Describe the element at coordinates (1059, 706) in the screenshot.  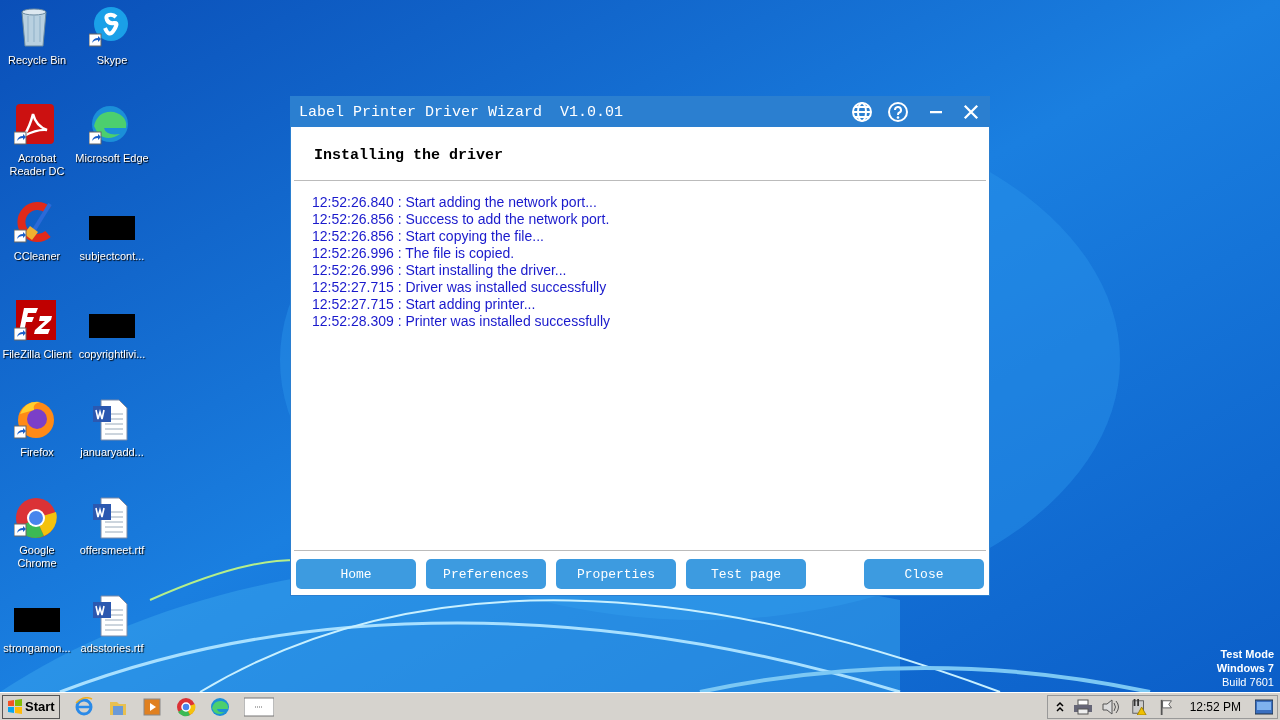
I see `chevron-icon` at that location.